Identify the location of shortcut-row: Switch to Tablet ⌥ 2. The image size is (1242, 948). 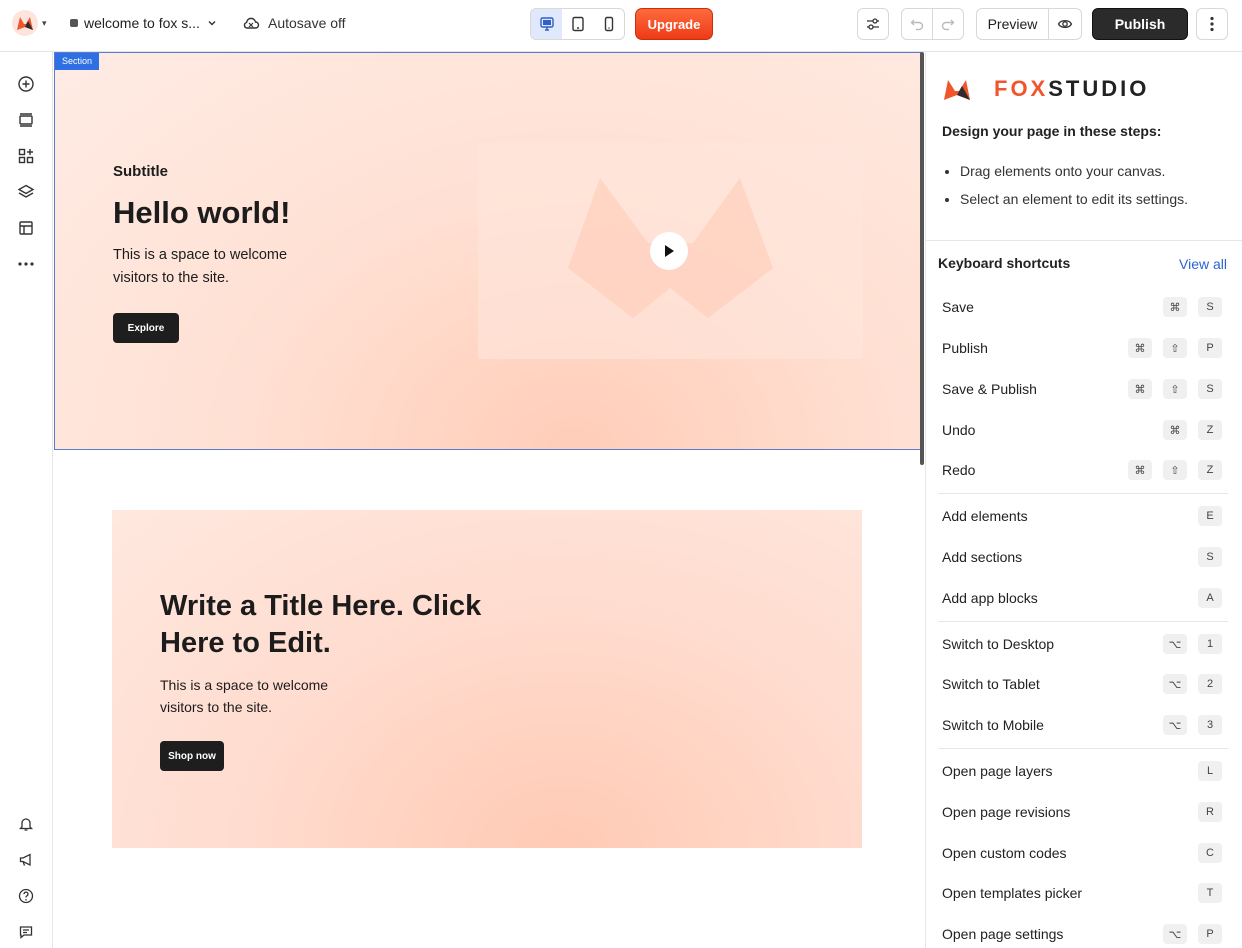
(1082, 684).